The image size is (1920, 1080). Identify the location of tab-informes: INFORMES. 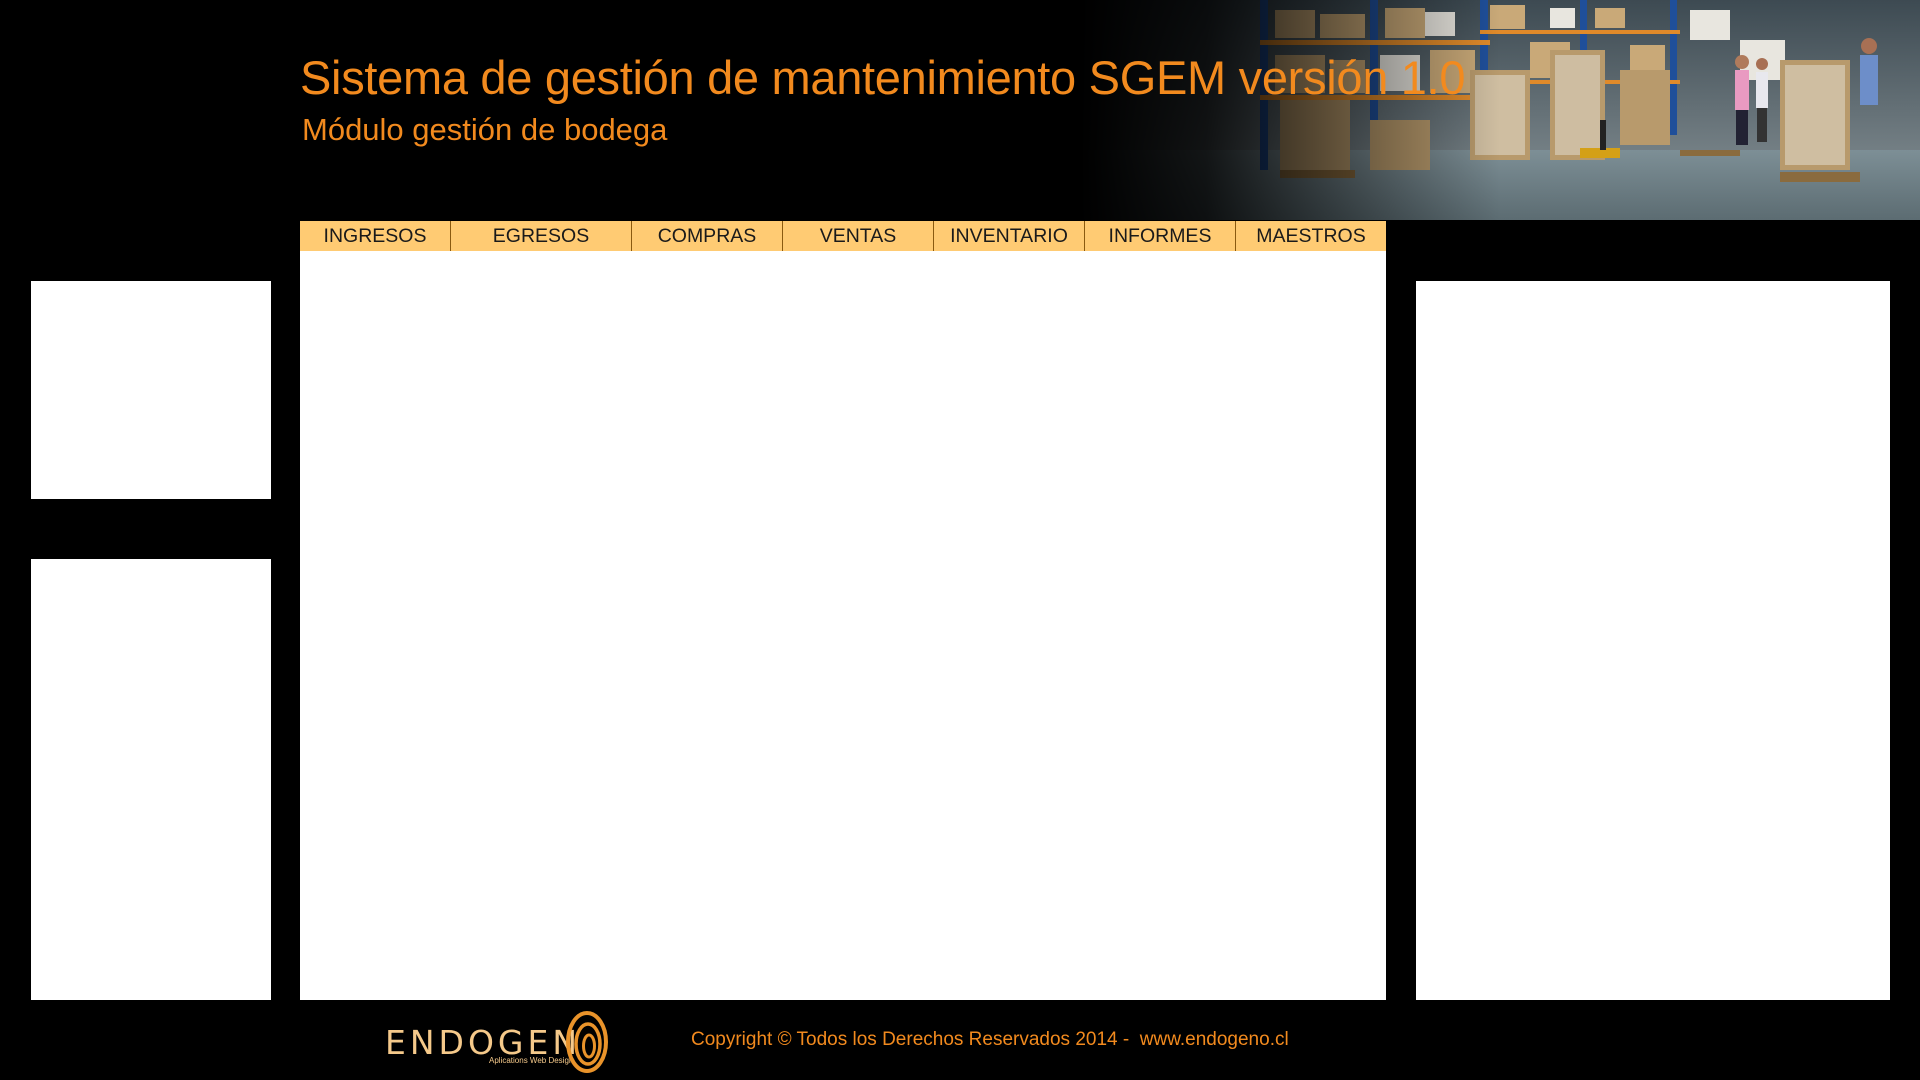
(1160, 236).